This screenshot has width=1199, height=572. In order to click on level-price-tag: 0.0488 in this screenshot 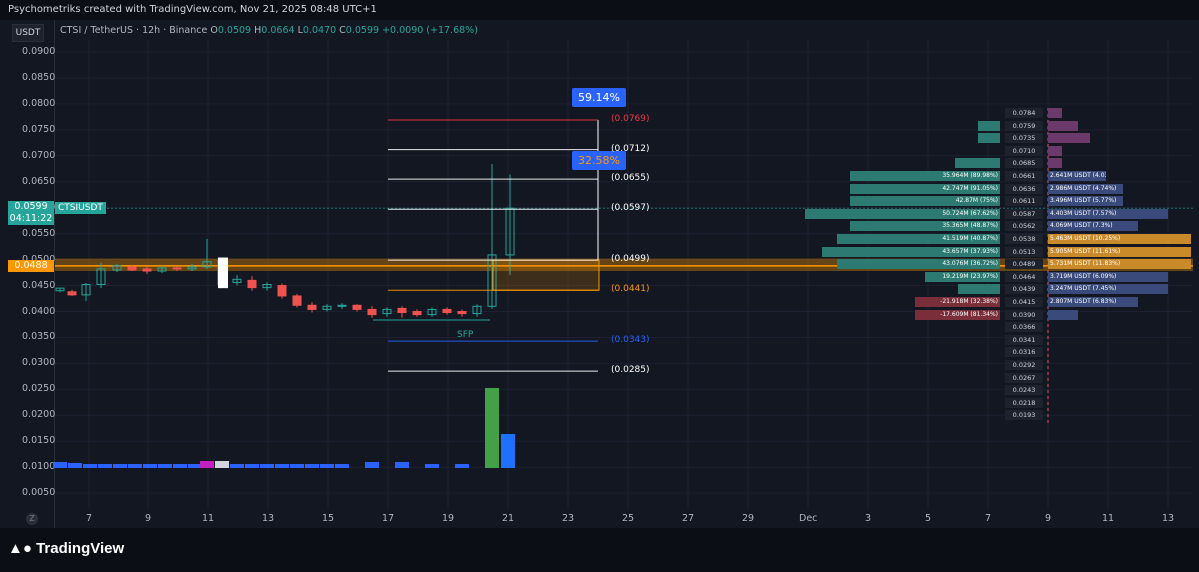, I will do `click(31, 266)`.